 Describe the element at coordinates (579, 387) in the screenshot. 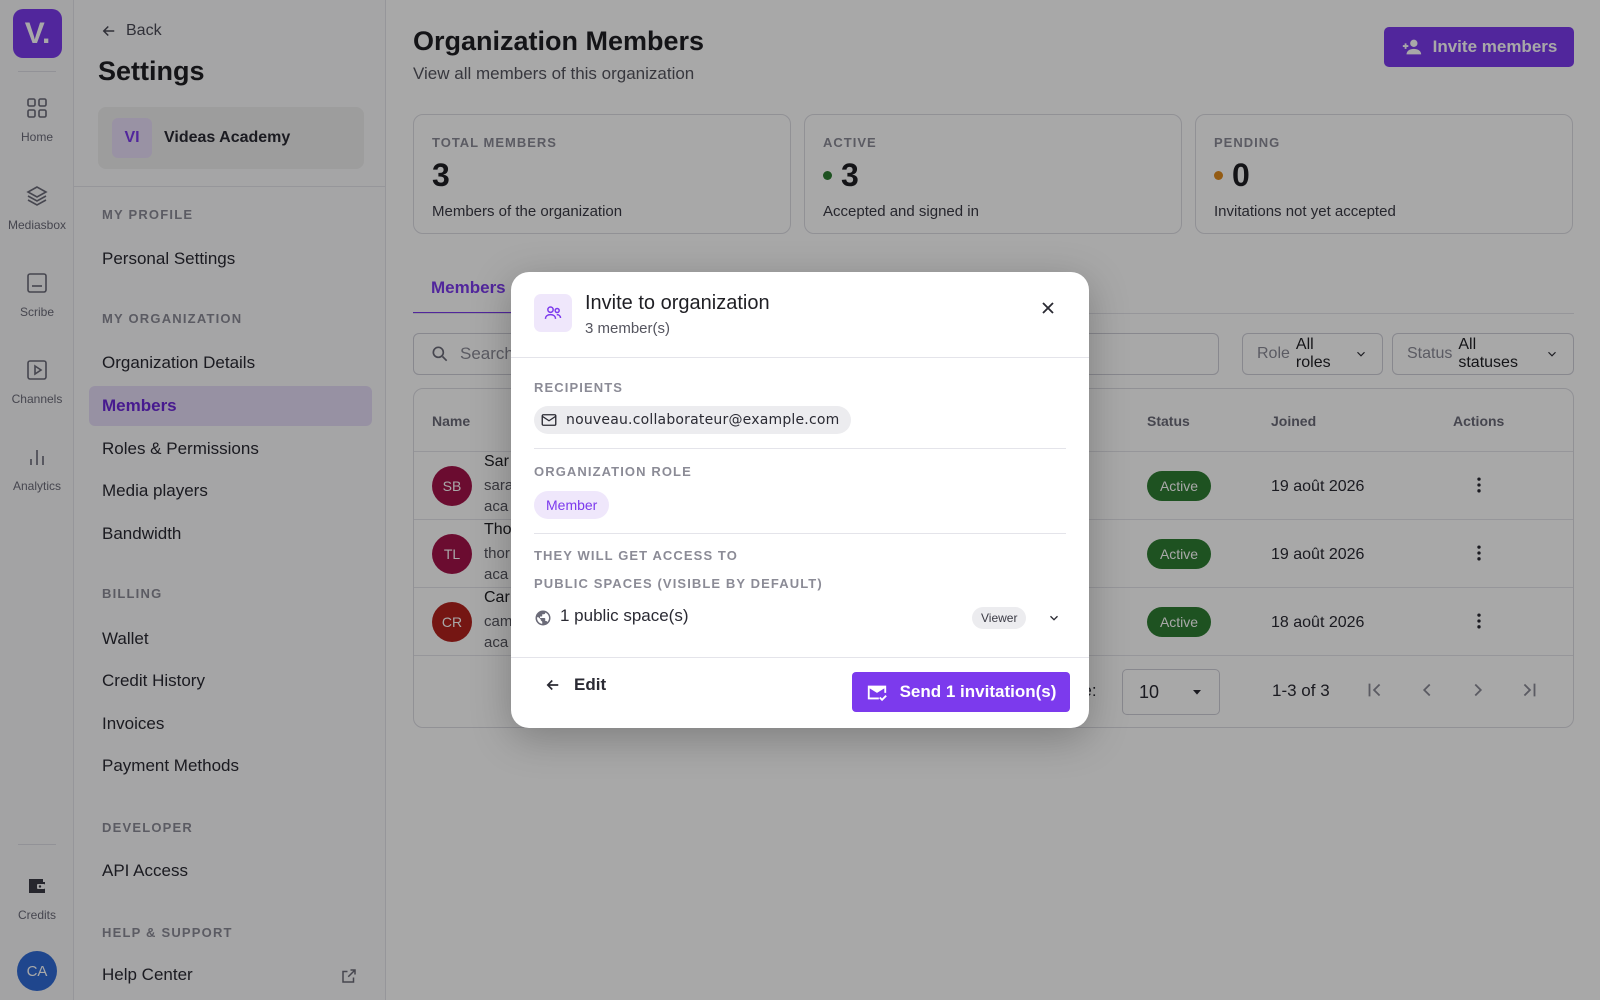

I see `recipients-label: RECIPIENTS` at that location.